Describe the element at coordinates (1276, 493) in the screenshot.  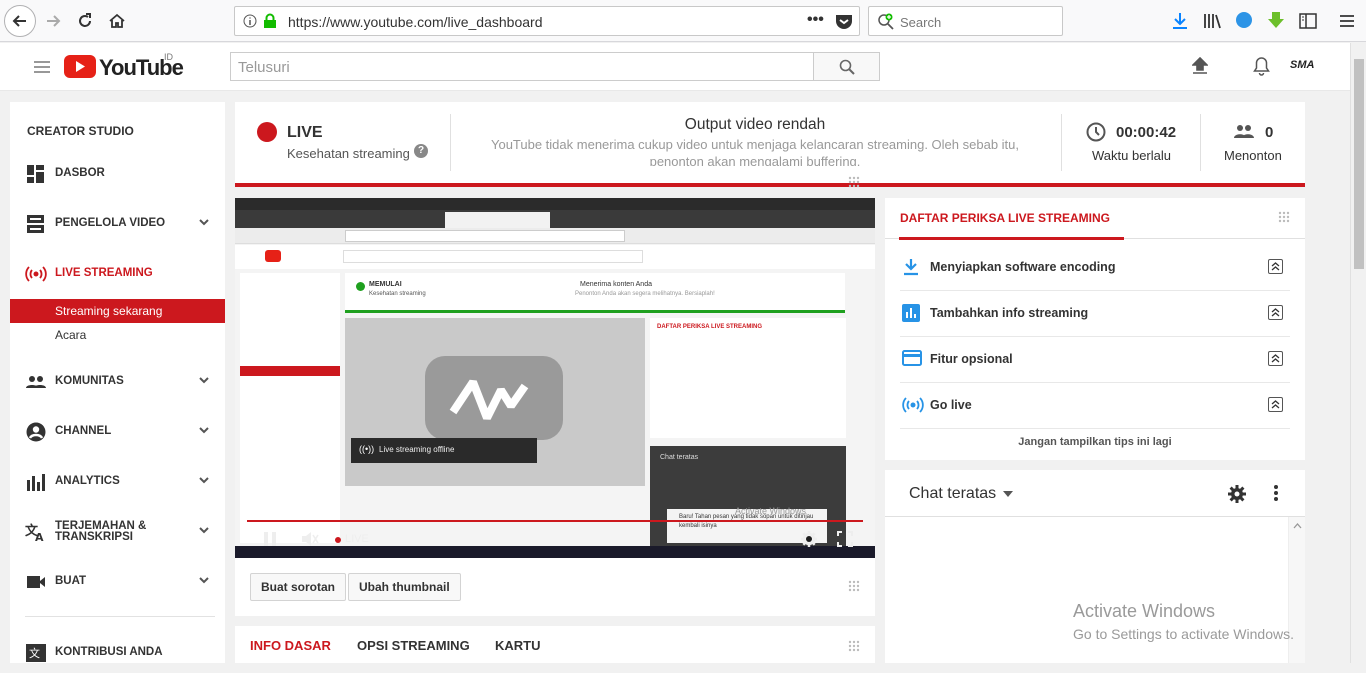
I see `more-vert-icon` at that location.